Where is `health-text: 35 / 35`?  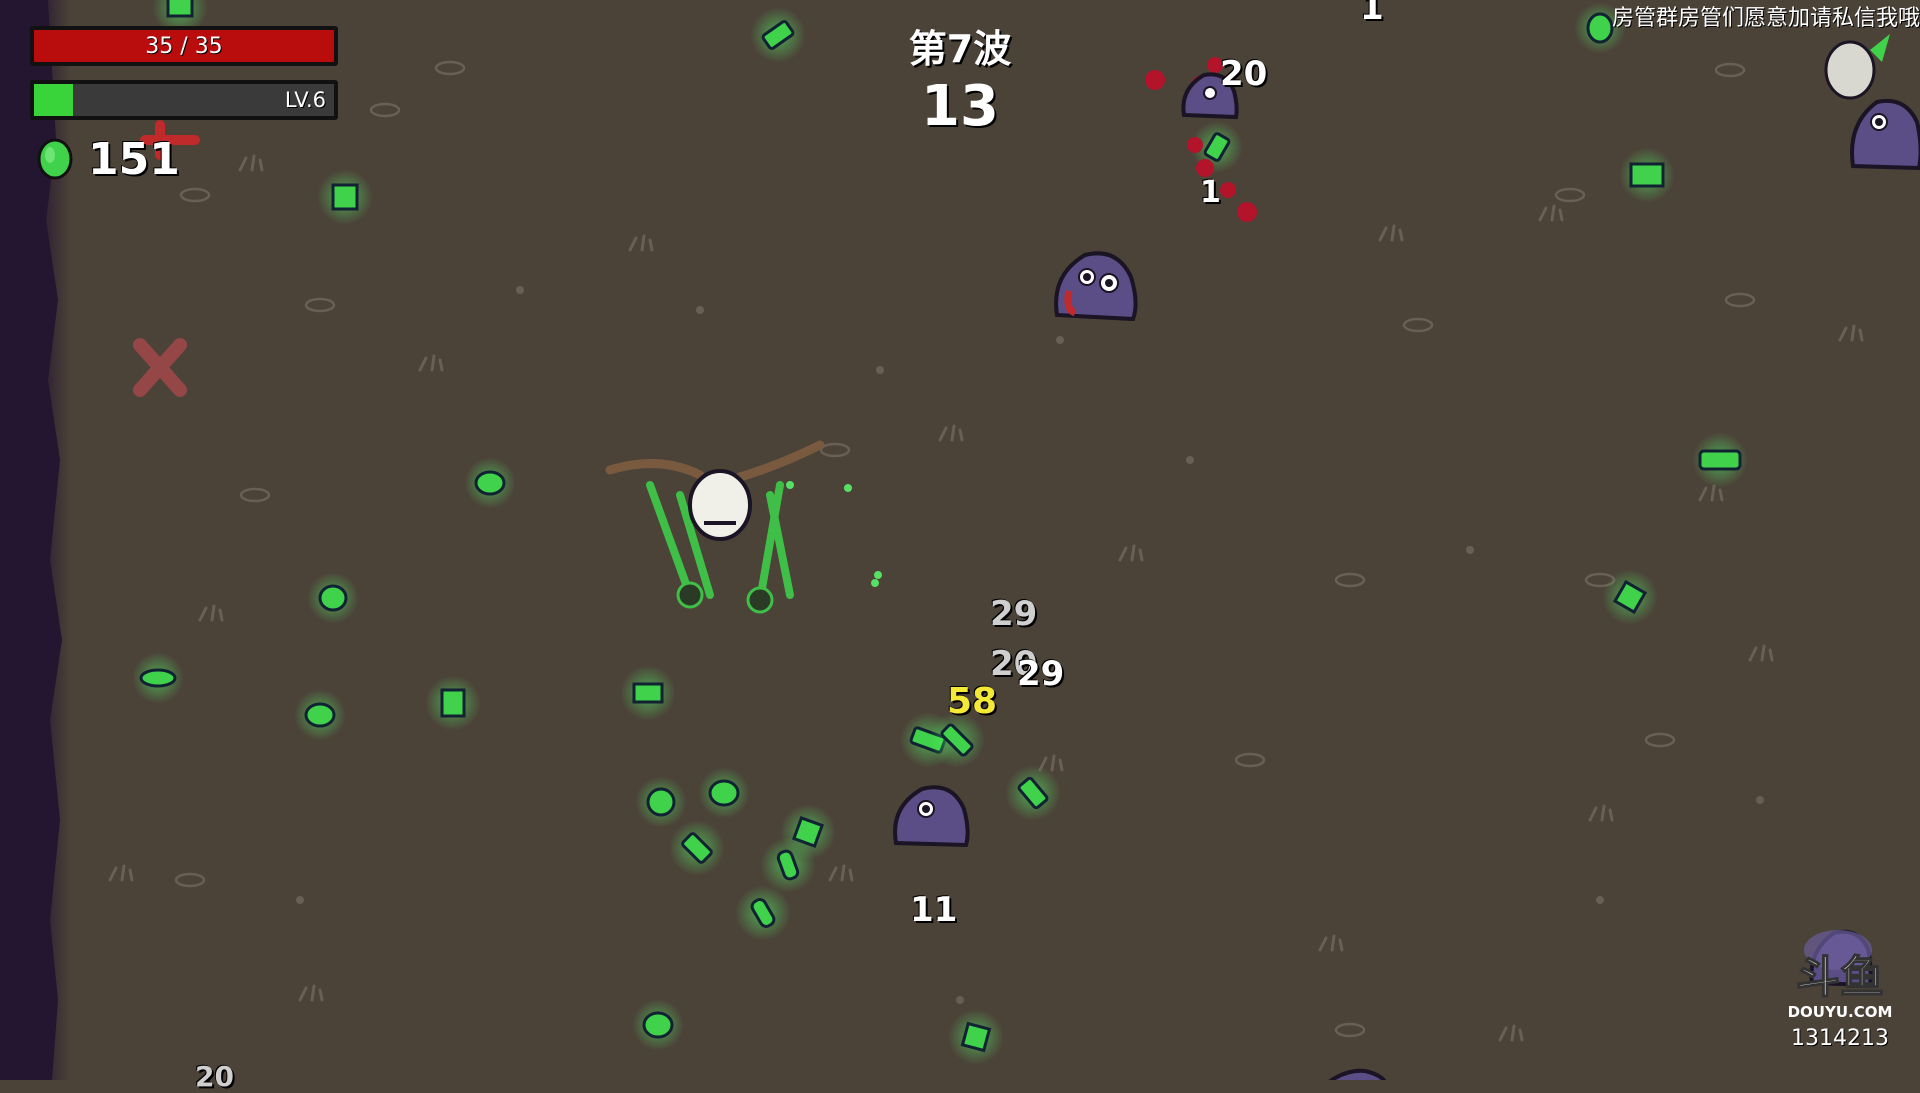
health-text: 35 / 35 is located at coordinates (184, 46).